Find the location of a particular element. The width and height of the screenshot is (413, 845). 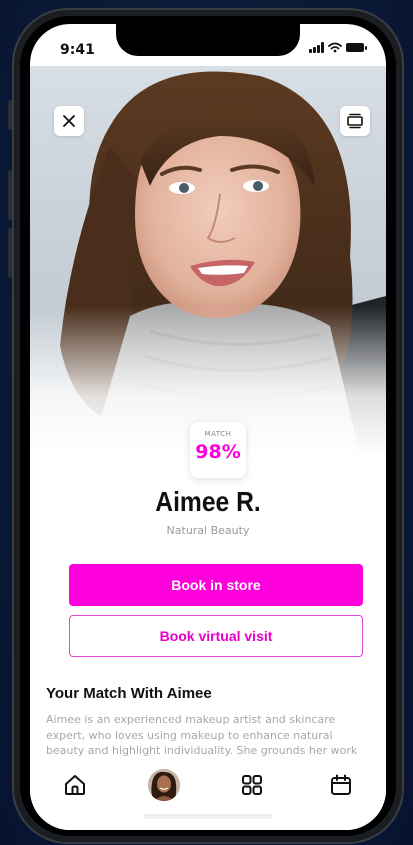

status-time: 9:41 is located at coordinates (77, 50).